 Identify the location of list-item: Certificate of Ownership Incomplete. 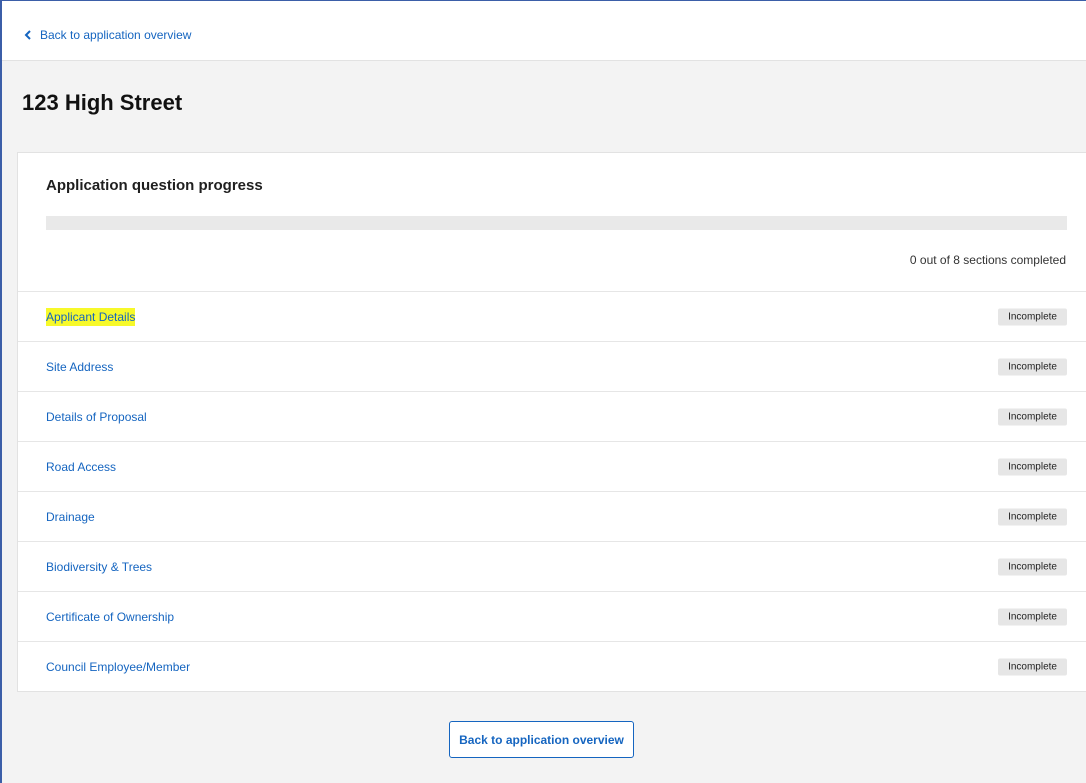
(552, 616).